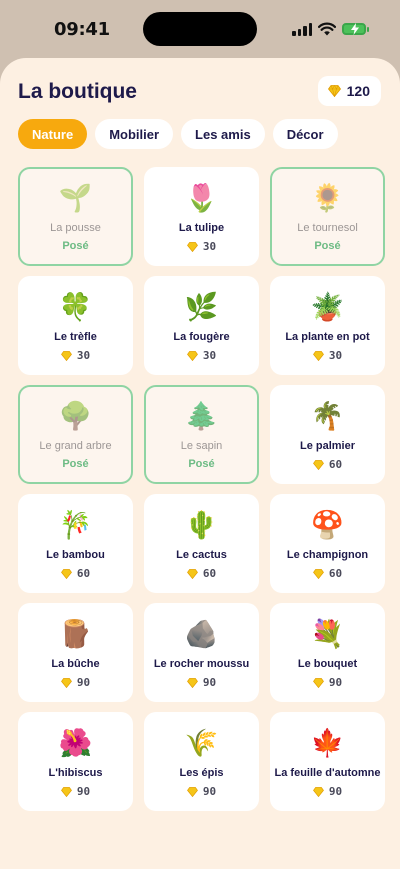 This screenshot has width=400, height=869. Describe the element at coordinates (75, 543) in the screenshot. I see `shop-item-card: 🎋 Le bambou 60` at that location.